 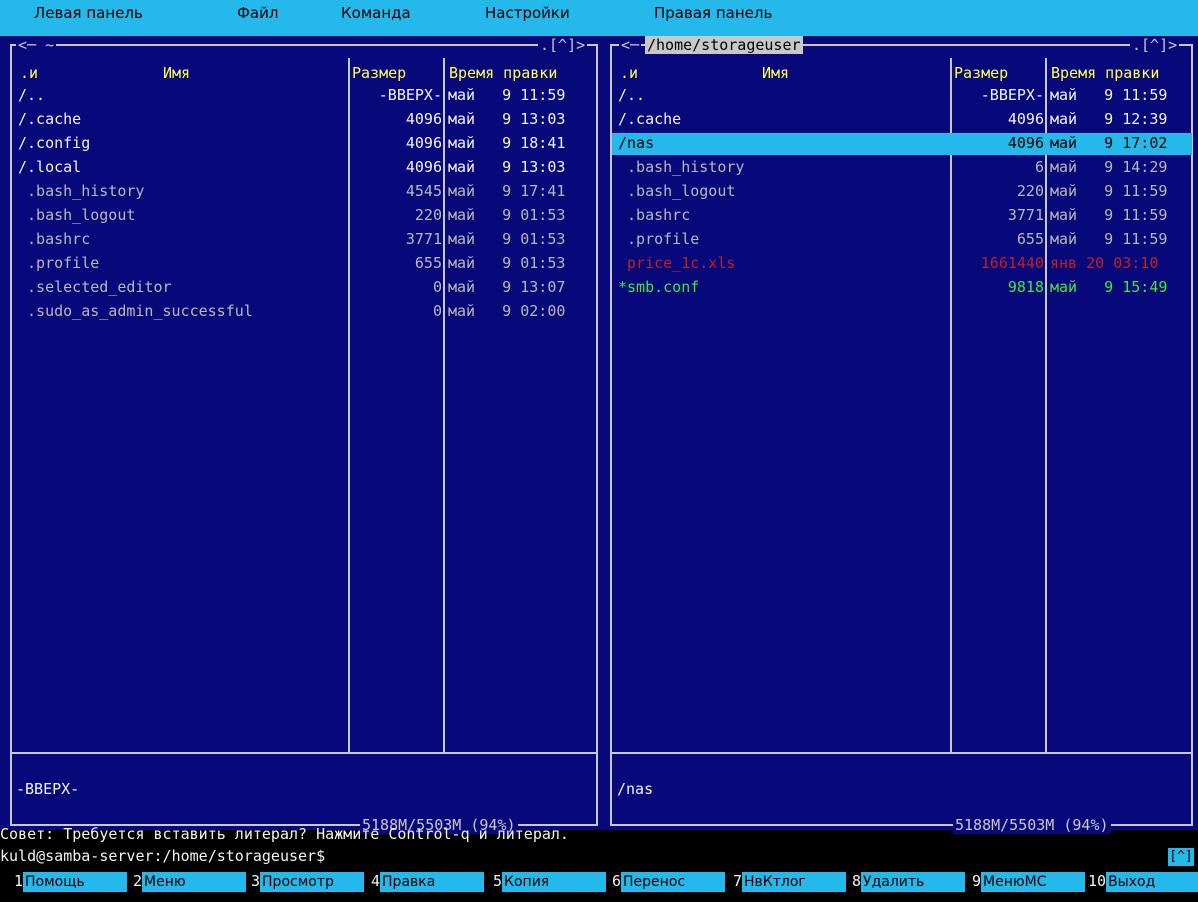 I want to click on left-header-mtime: Время правки, so click(x=503, y=73).